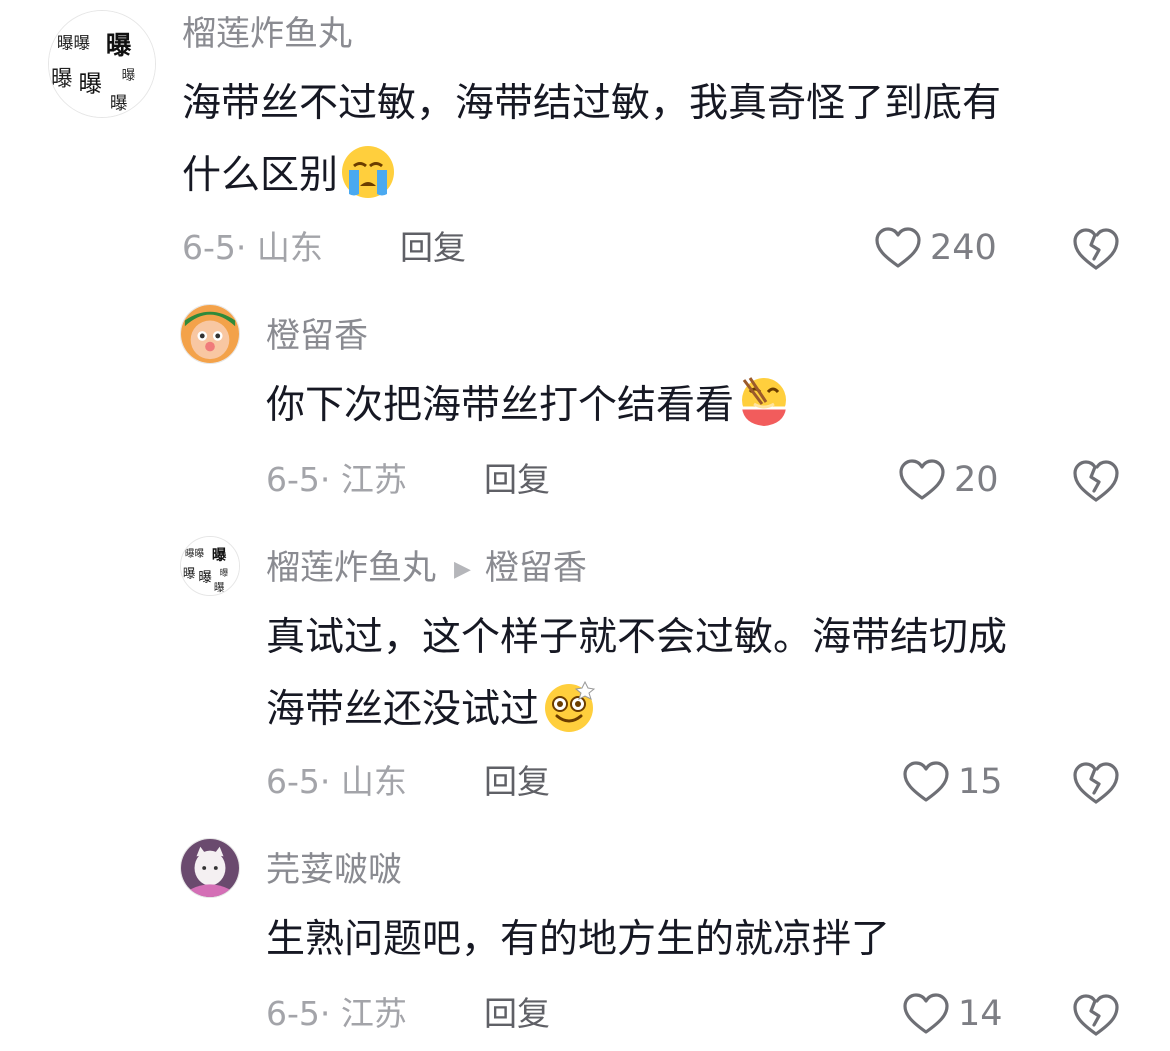  I want to click on like-button: 15, so click(952, 782).